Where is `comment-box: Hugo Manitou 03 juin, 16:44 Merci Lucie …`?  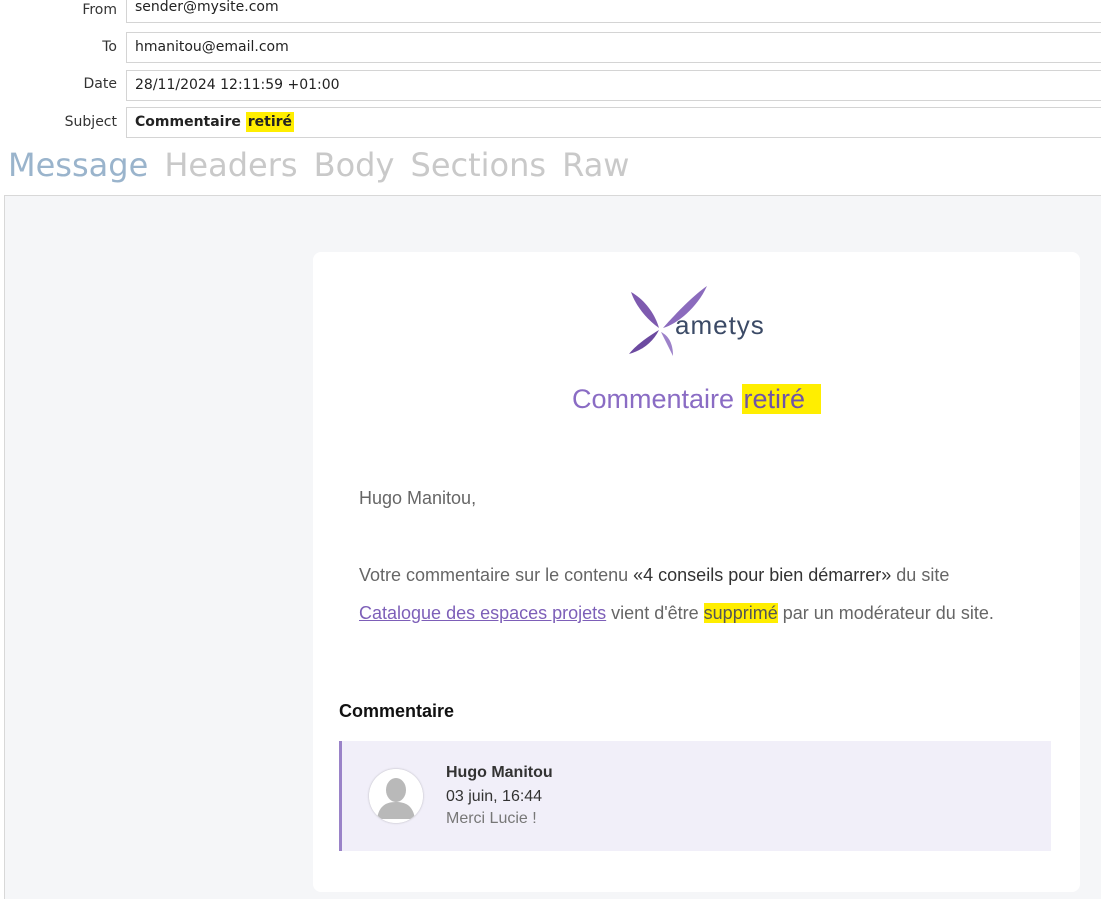 comment-box: Hugo Manitou 03 juin, 16:44 Merci Lucie … is located at coordinates (695, 796).